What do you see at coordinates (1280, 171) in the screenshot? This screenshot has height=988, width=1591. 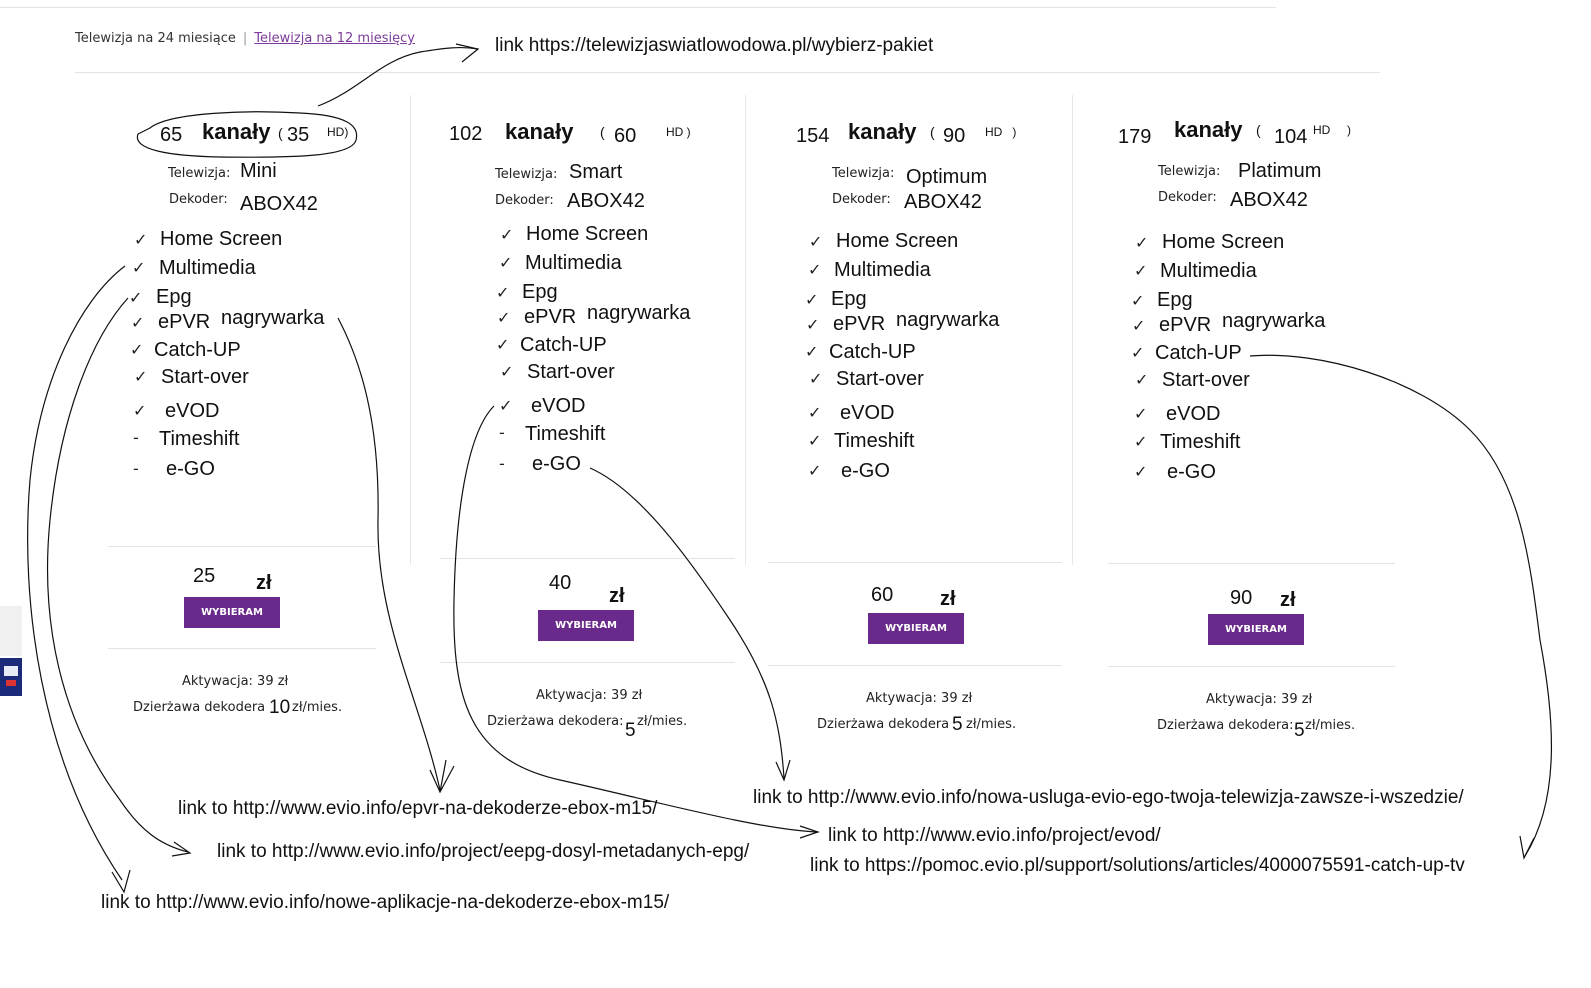 I see `tv-name: Platimum` at bounding box center [1280, 171].